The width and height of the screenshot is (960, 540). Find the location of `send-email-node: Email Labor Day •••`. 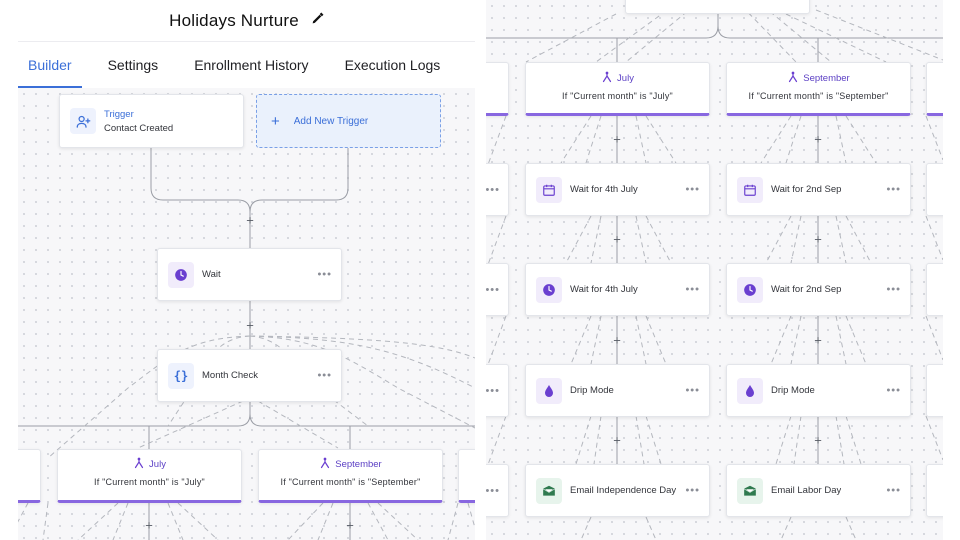

send-email-node: Email Labor Day ••• is located at coordinates (818, 490).